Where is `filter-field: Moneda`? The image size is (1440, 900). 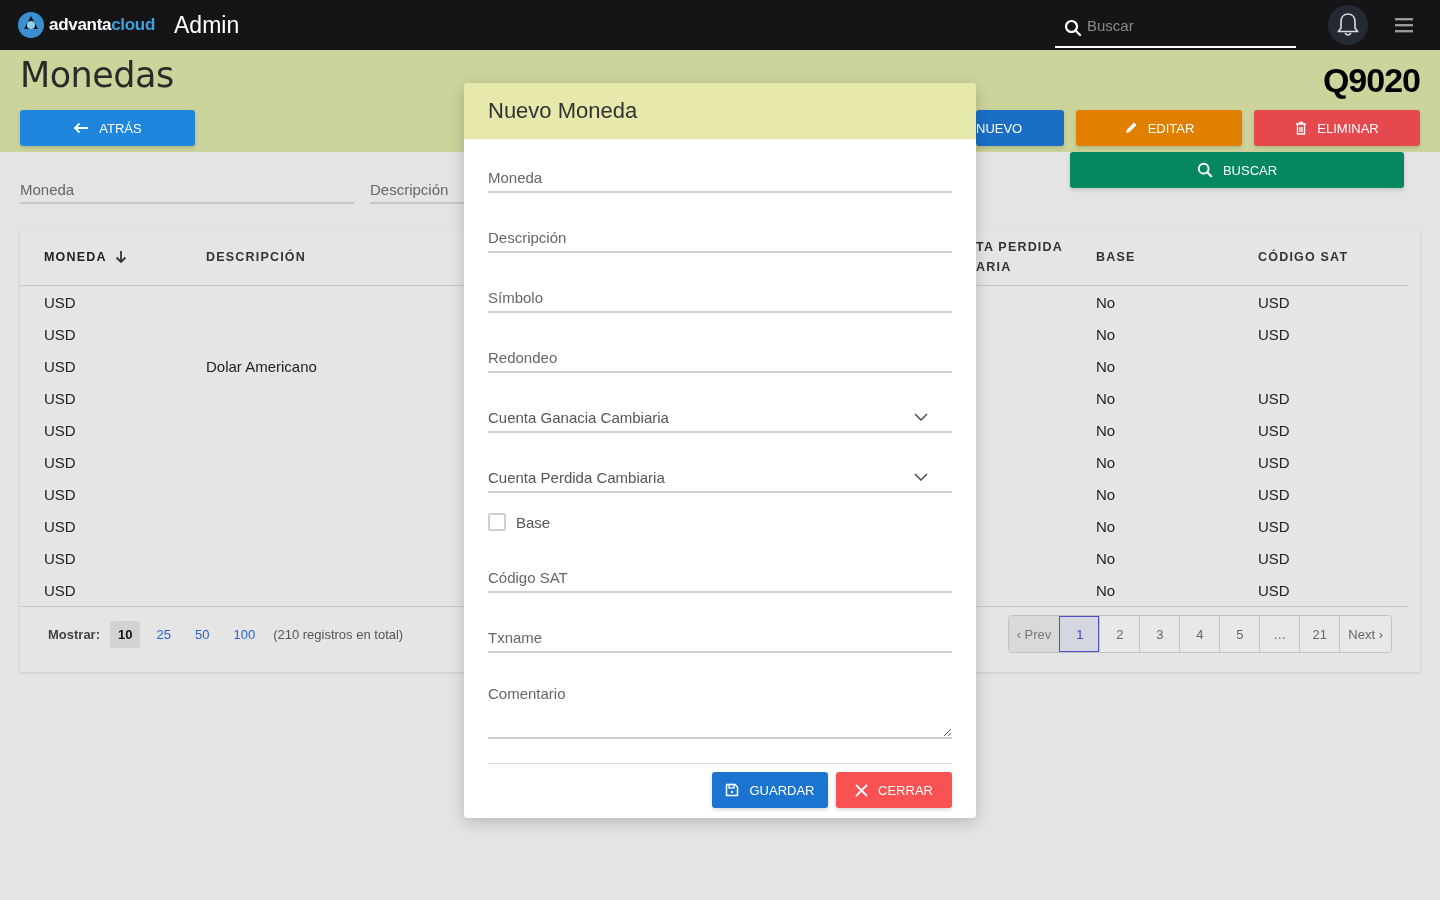
filter-field: Moneda is located at coordinates (187, 190).